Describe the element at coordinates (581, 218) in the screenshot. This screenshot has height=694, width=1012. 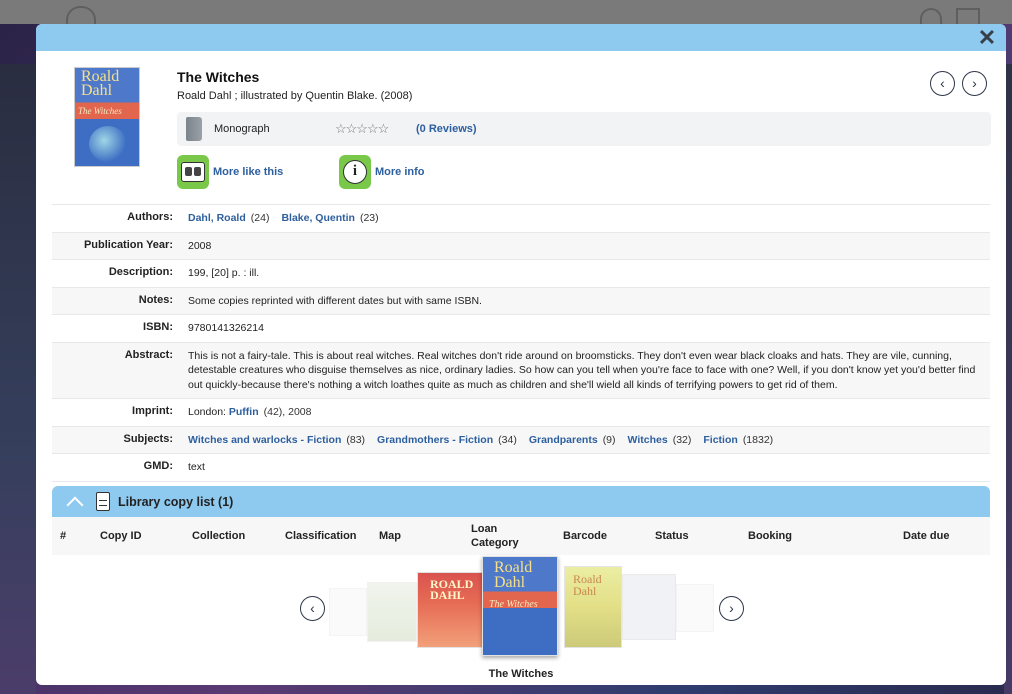
I see `detail-value: Dahl, Roald (24) Blake, Quentin (23)` at that location.